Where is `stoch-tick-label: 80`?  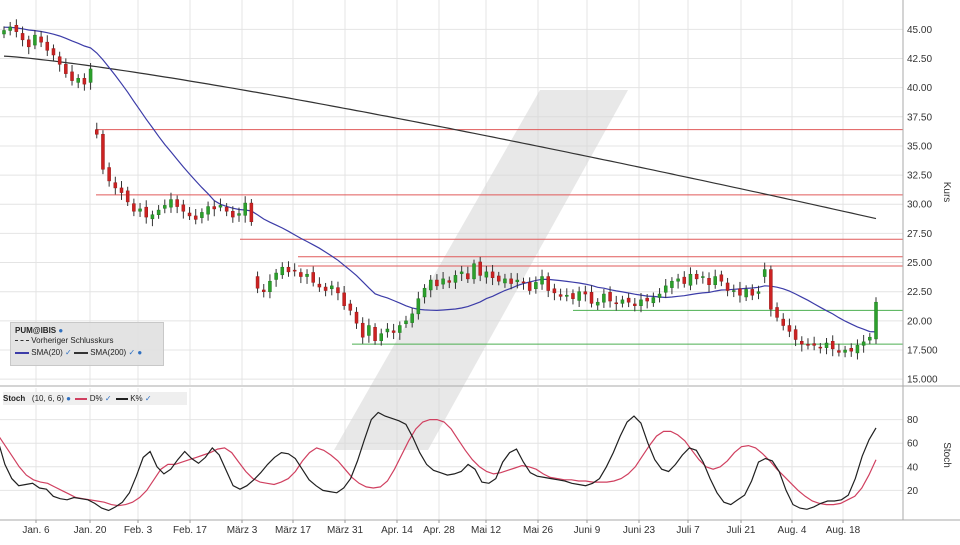 stoch-tick-label: 80 is located at coordinates (913, 420).